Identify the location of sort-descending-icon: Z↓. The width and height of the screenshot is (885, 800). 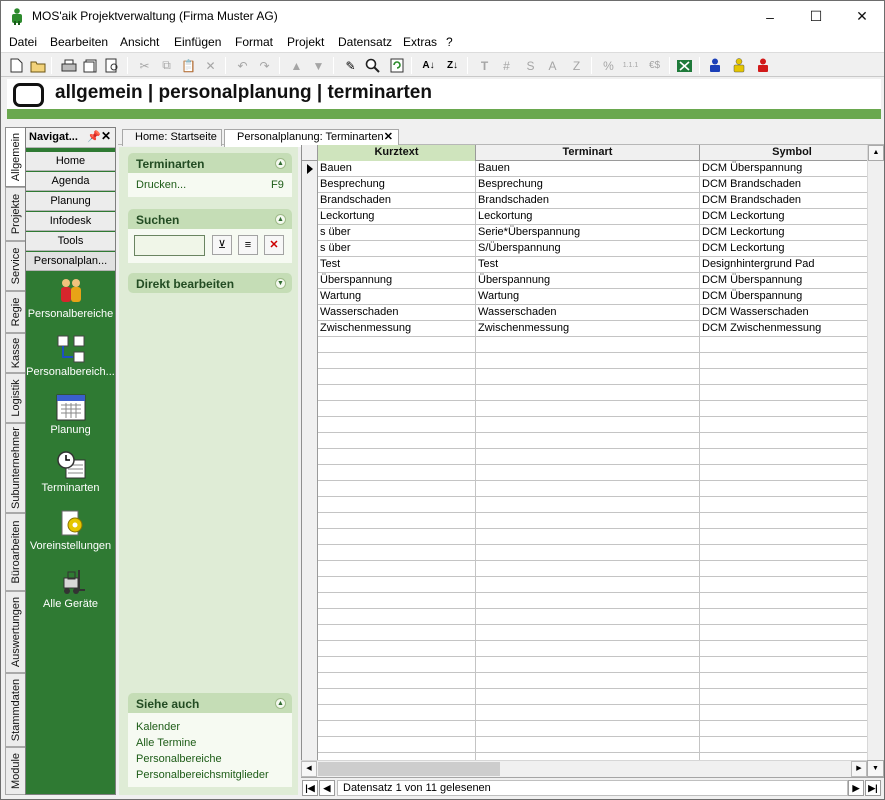
(452, 65).